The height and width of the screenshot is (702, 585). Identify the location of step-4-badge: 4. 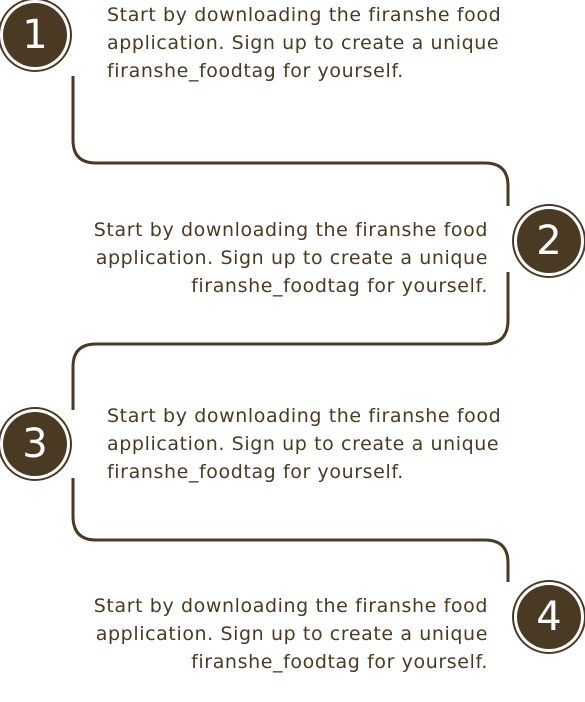
(549, 617).